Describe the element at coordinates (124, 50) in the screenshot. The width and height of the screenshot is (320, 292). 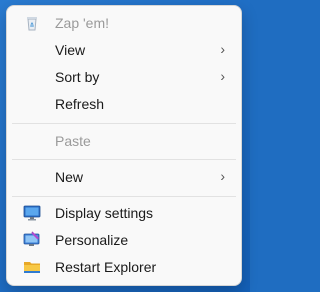
I see `menu-item-view: View ›` at that location.